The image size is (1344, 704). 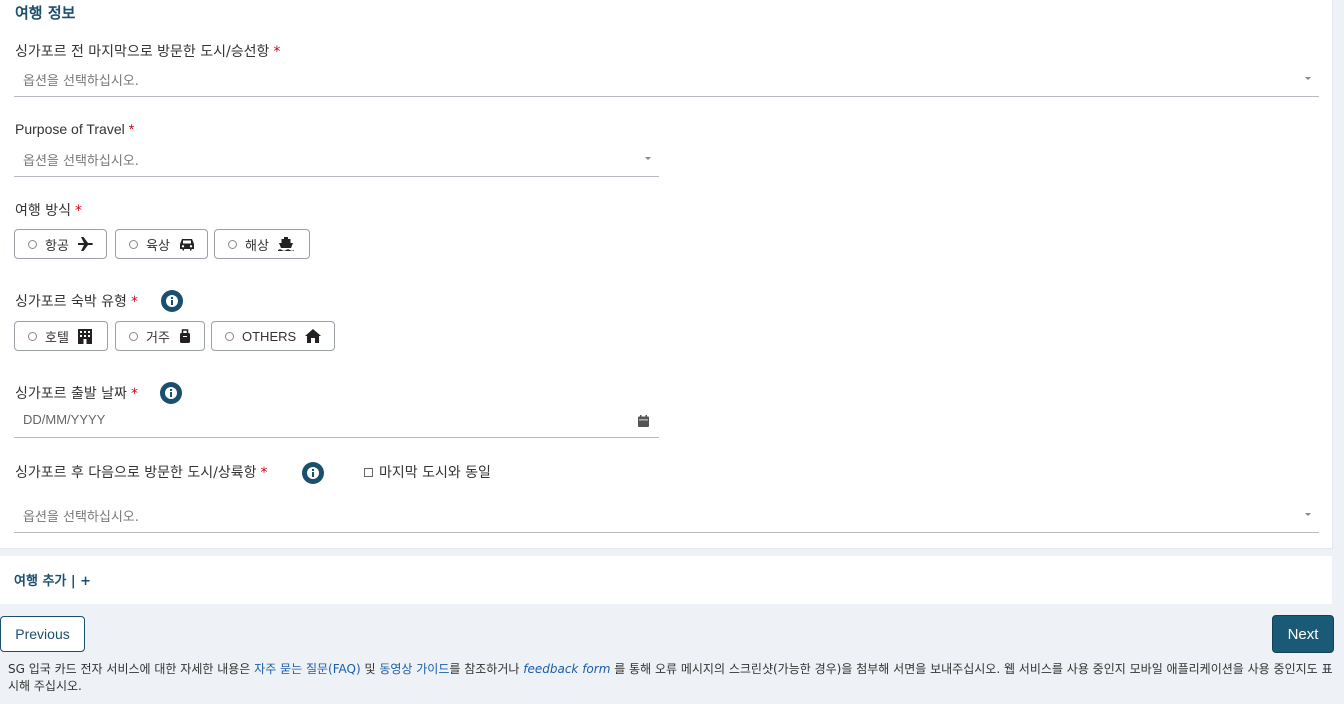 I want to click on purpose-label: Purpose of Travel *, so click(x=75, y=129).